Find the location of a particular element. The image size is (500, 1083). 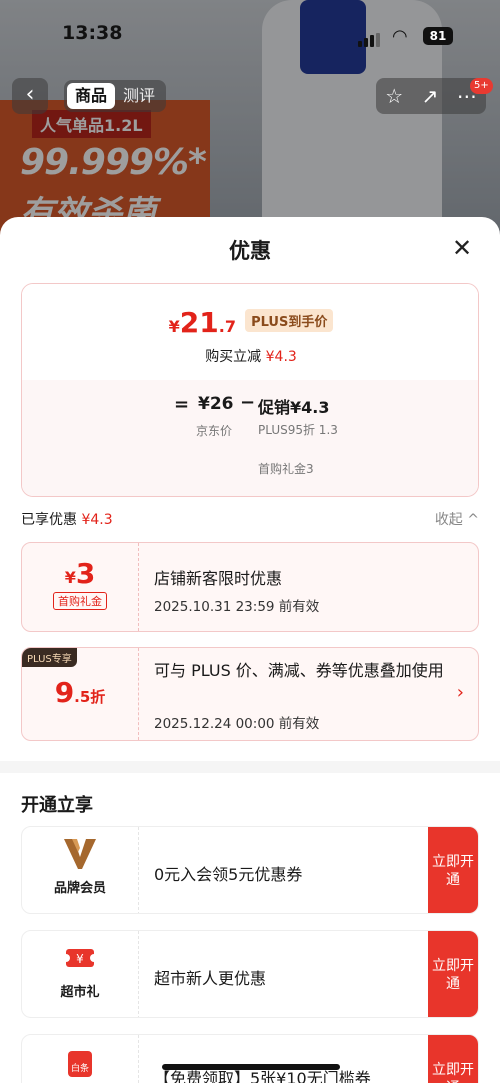

sheet-title: 优惠 is located at coordinates (250, 251).